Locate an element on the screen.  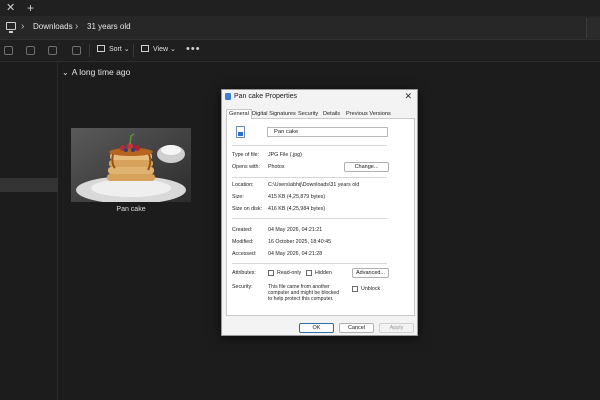
modified-label: Modified: is located at coordinates (243, 242).